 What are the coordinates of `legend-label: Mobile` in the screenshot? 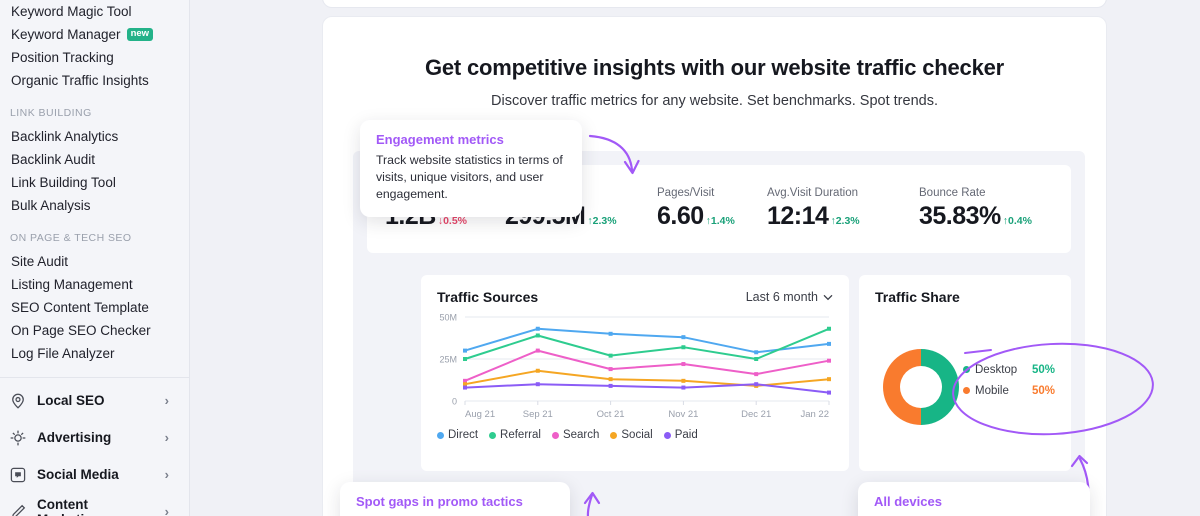 It's located at (992, 390).